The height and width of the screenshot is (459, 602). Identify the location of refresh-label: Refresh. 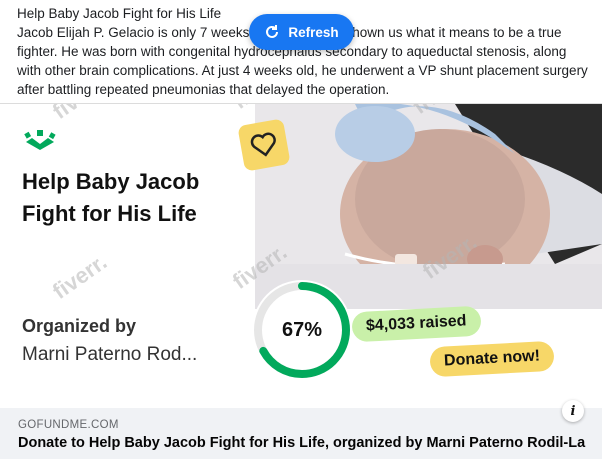
(313, 32).